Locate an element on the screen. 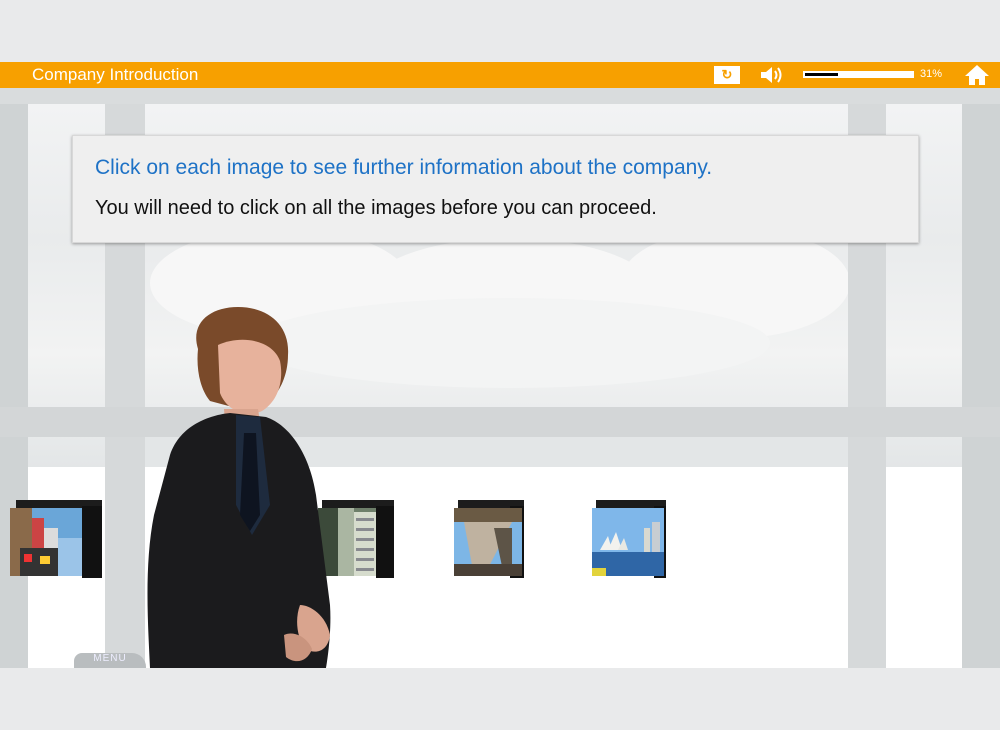 This screenshot has height=730, width=1000. course-header-bar: Company Introduction ↻ 31% is located at coordinates (500, 75).